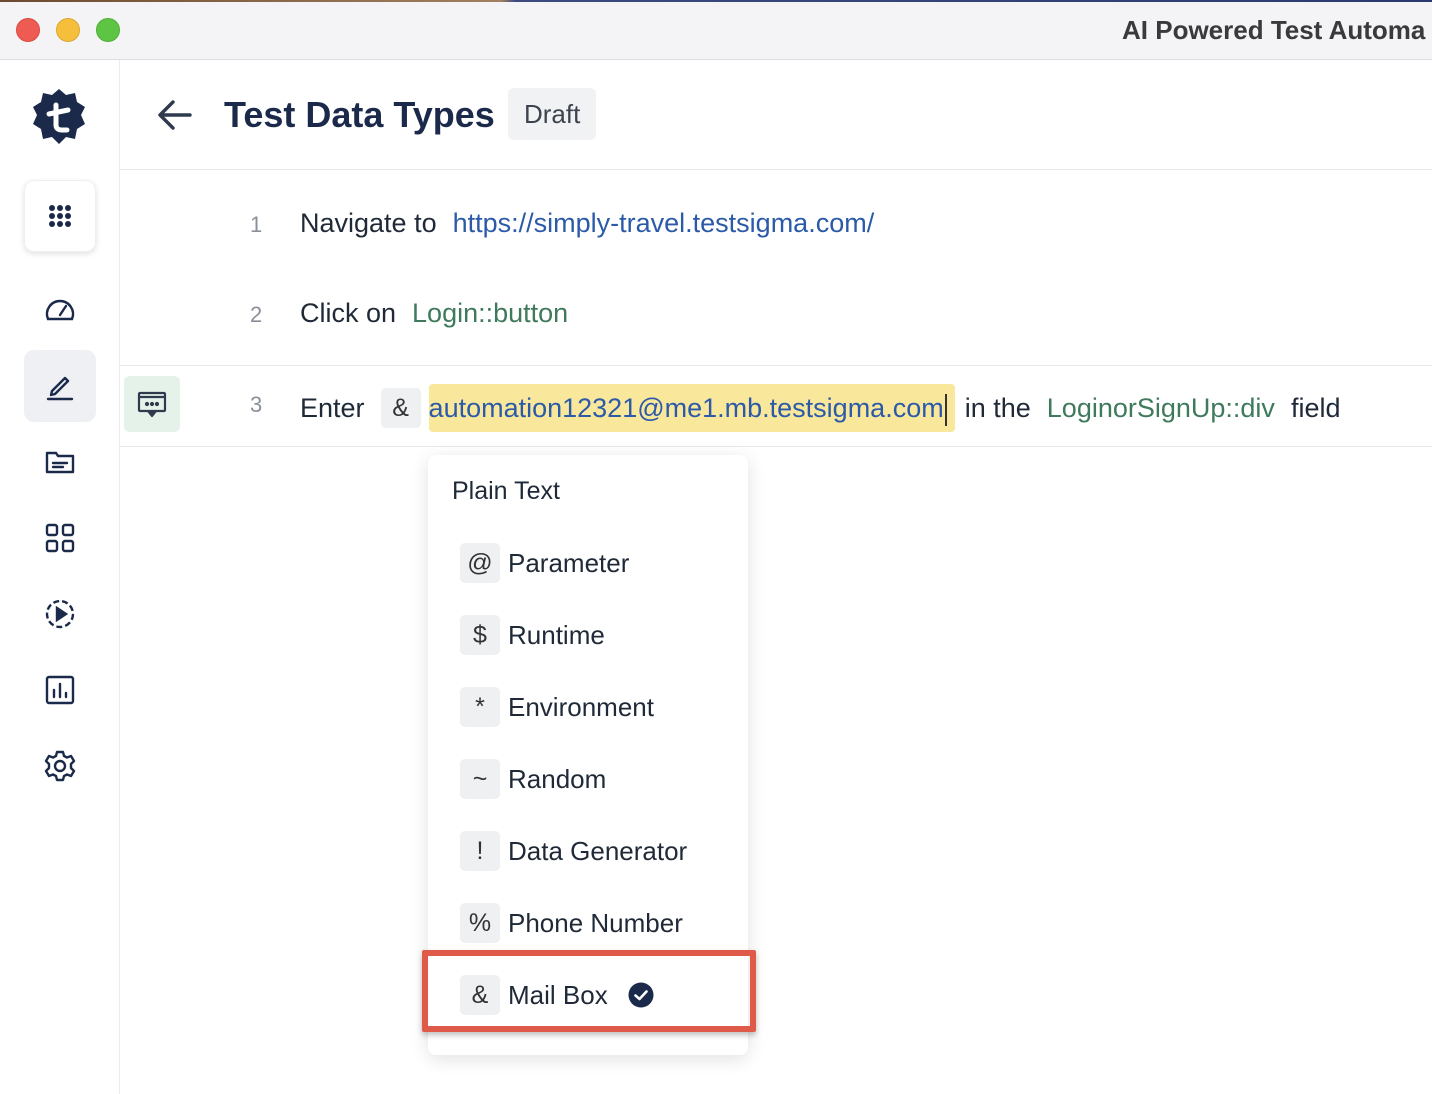  What do you see at coordinates (108, 30) in the screenshot?
I see `zoom-window-button` at bounding box center [108, 30].